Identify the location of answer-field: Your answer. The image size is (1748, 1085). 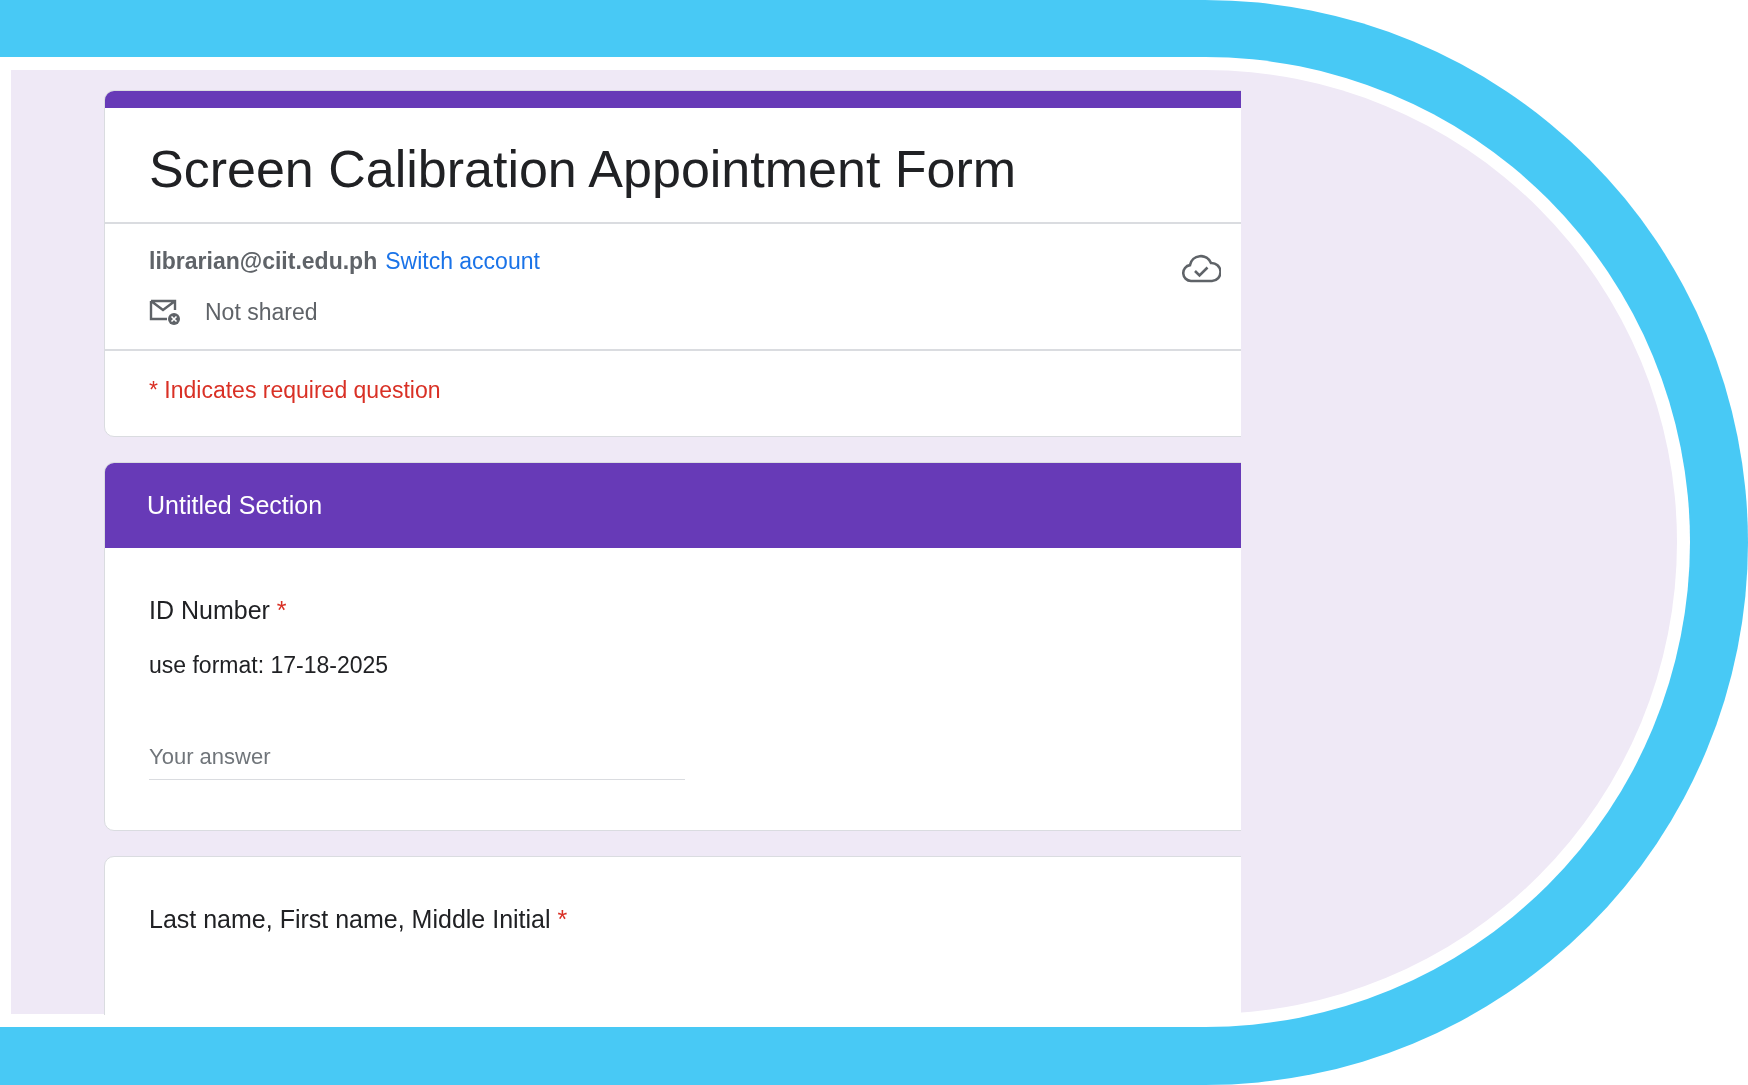
(417, 757).